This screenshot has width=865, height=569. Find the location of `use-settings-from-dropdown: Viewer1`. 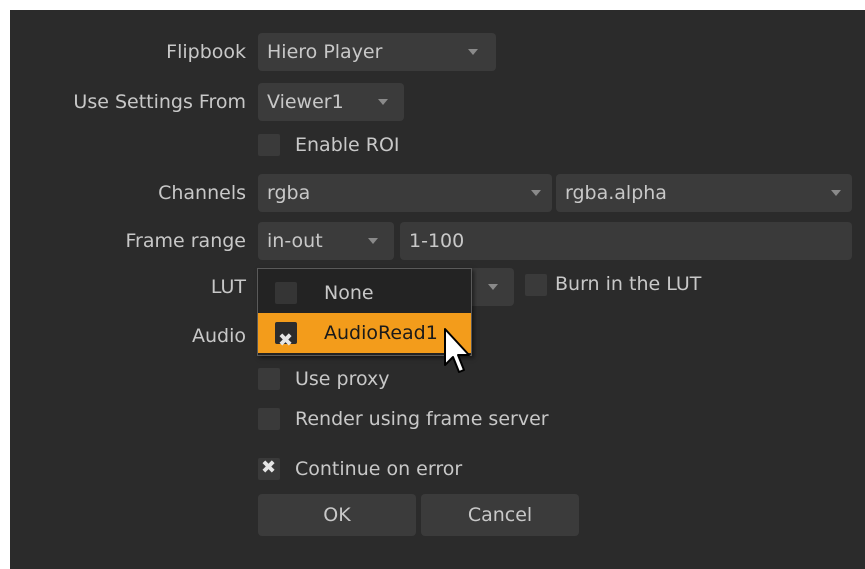

use-settings-from-dropdown: Viewer1 is located at coordinates (331, 102).